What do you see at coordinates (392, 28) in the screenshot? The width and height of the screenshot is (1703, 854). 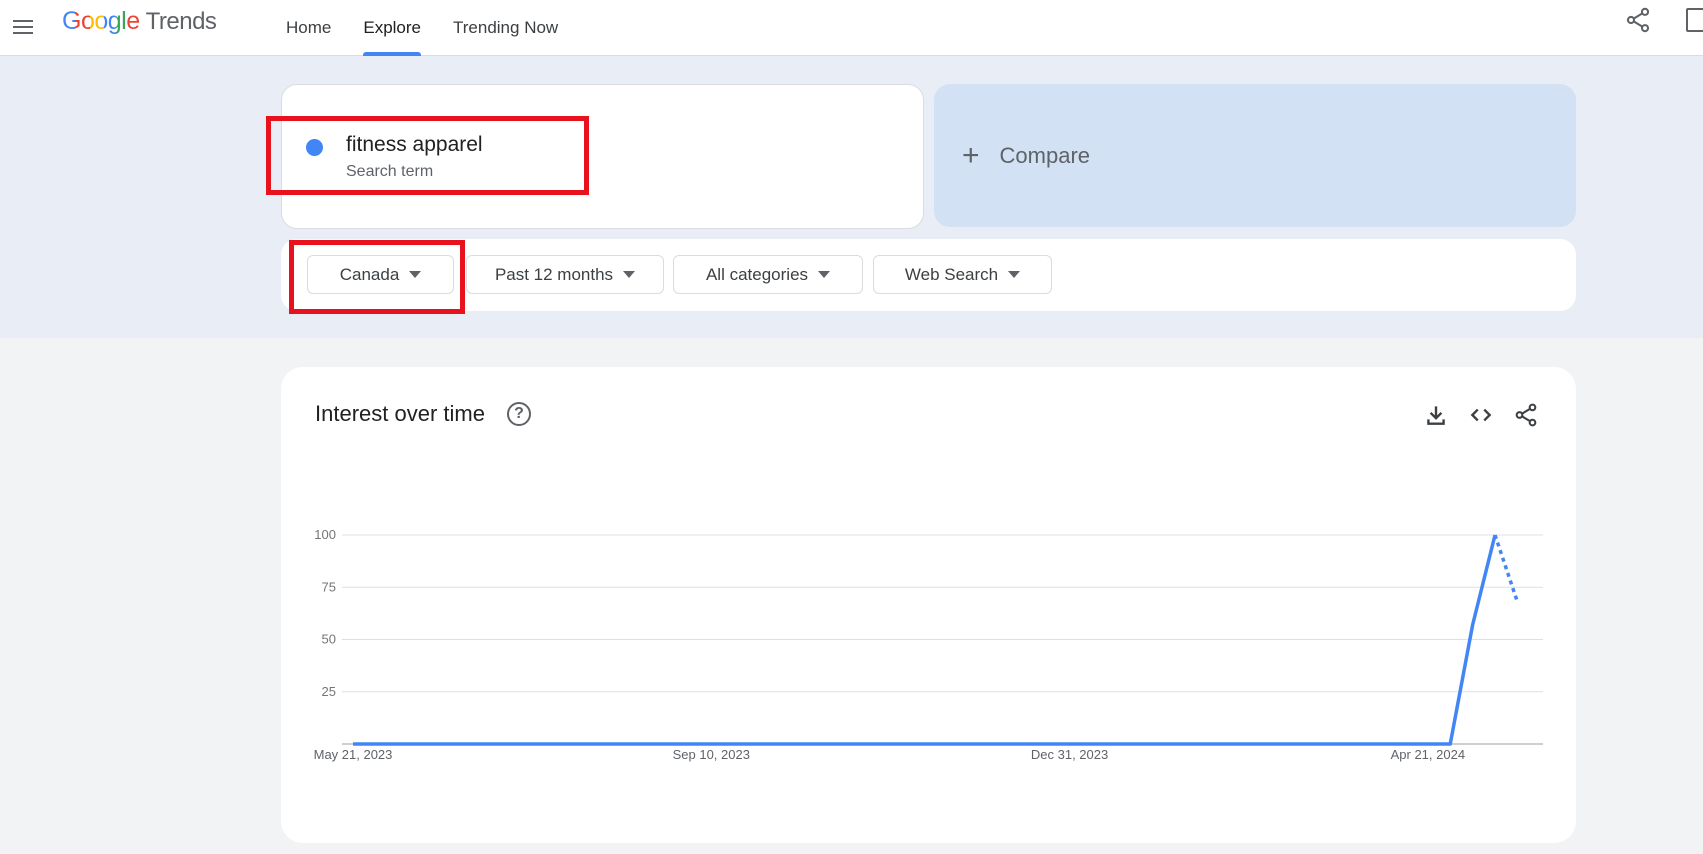 I see `nav-explore: Explore` at bounding box center [392, 28].